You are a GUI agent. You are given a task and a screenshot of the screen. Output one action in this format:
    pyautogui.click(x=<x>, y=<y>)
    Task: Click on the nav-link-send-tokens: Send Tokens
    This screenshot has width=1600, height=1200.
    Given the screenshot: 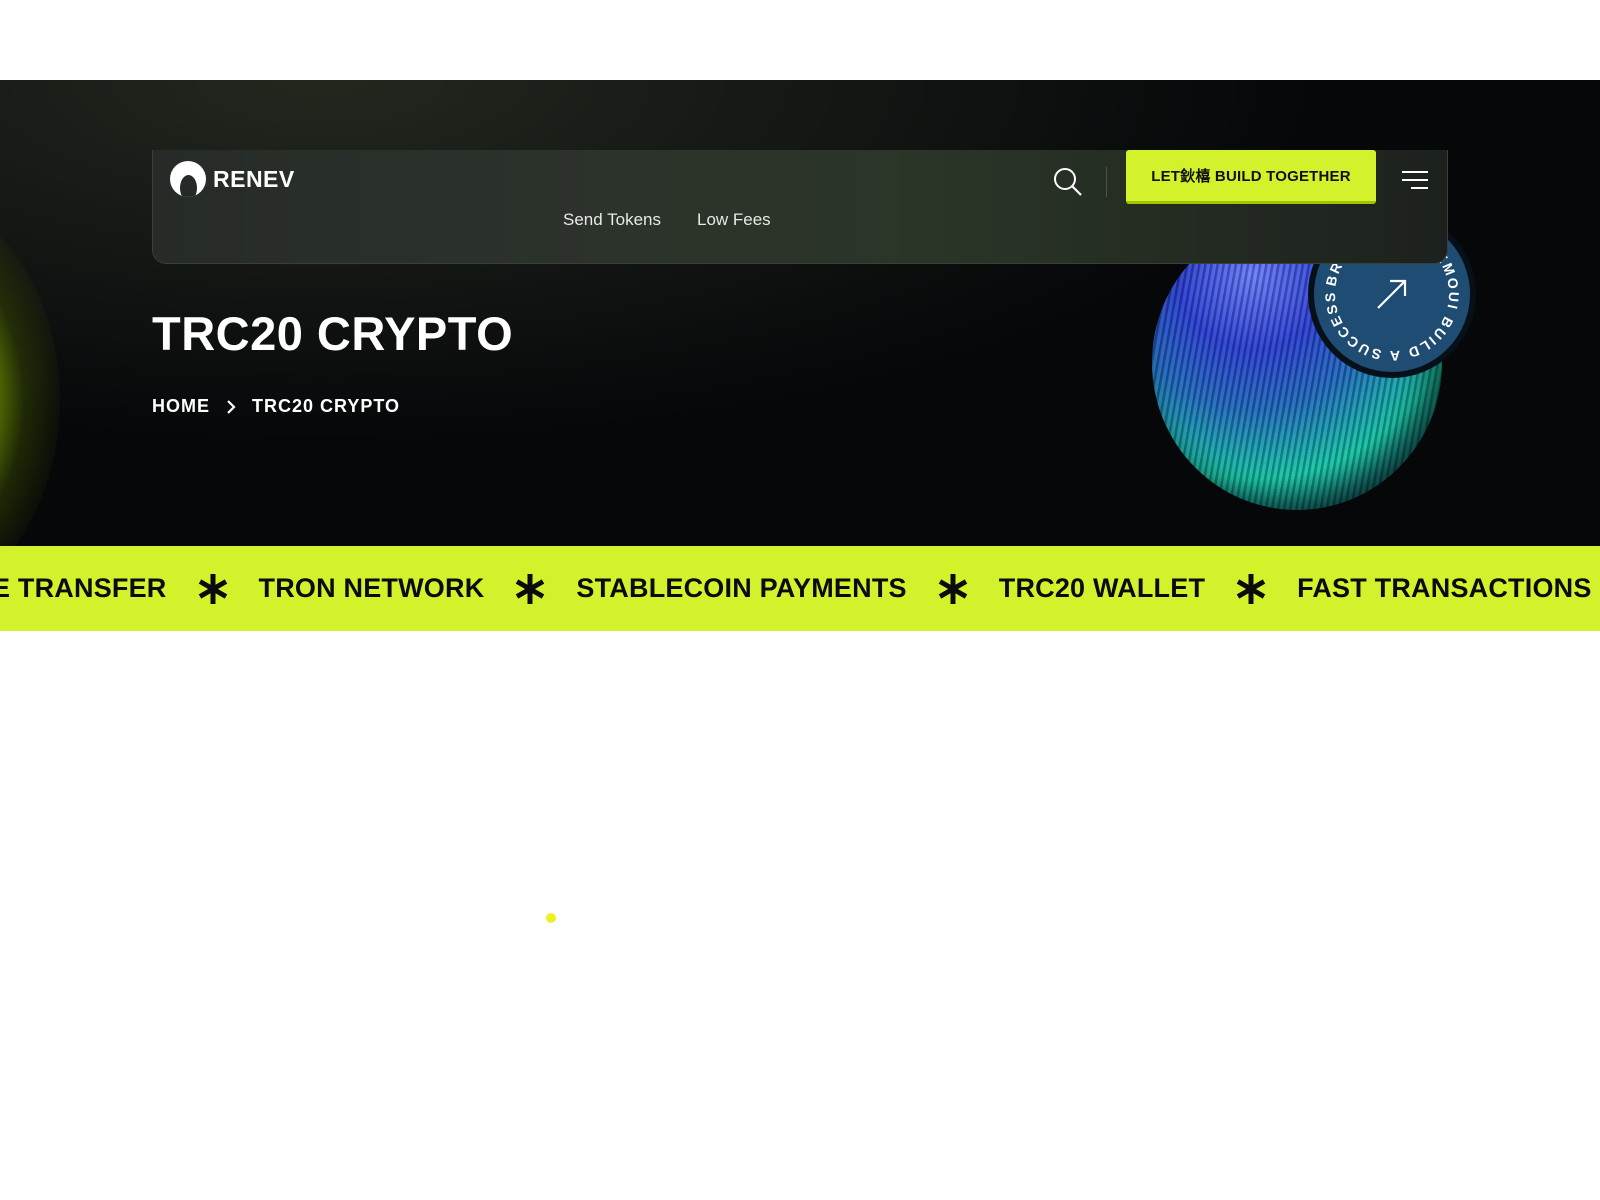 What is the action you would take?
    pyautogui.click(x=612, y=220)
    